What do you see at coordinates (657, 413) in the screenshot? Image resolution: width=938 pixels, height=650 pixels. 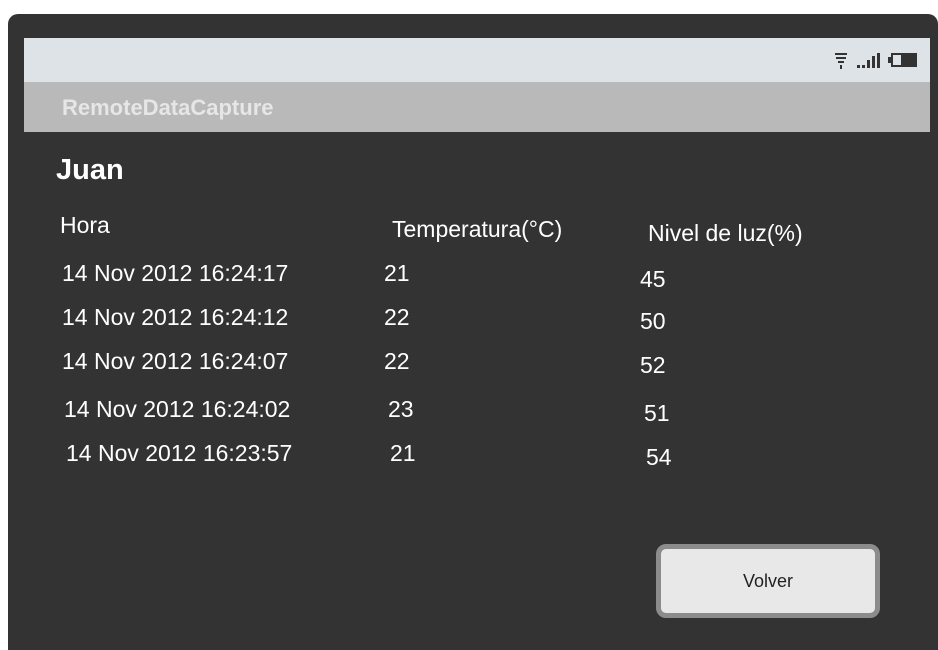 I see `cell-light-4: 51` at bounding box center [657, 413].